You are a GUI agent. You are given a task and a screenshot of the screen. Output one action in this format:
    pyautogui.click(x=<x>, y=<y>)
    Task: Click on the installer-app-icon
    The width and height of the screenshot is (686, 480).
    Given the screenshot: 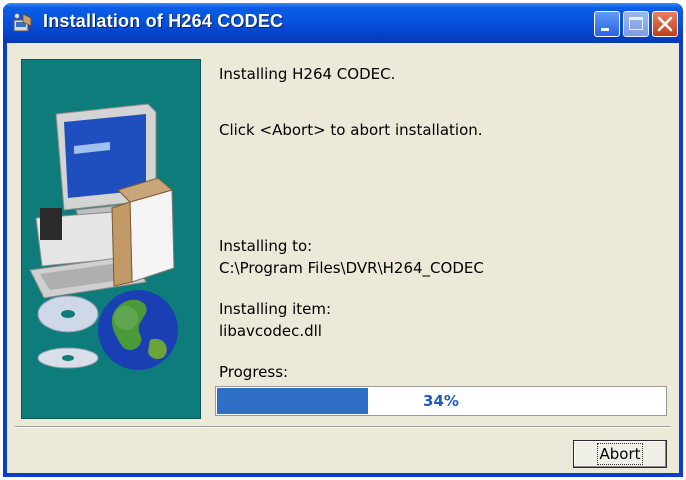 What is the action you would take?
    pyautogui.click(x=22, y=22)
    